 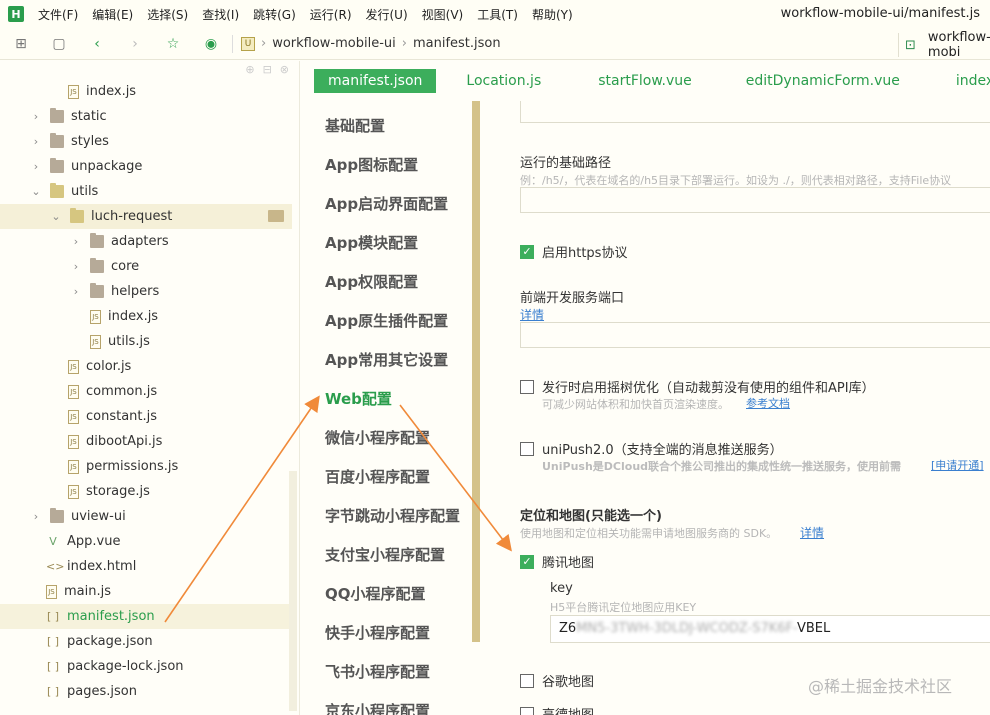 What do you see at coordinates (770, 629) in the screenshot?
I see `tencent-key-input: Z6MN5-3TWH-3DLDJ-WCODZ-S7K6F-VBEL` at bounding box center [770, 629].